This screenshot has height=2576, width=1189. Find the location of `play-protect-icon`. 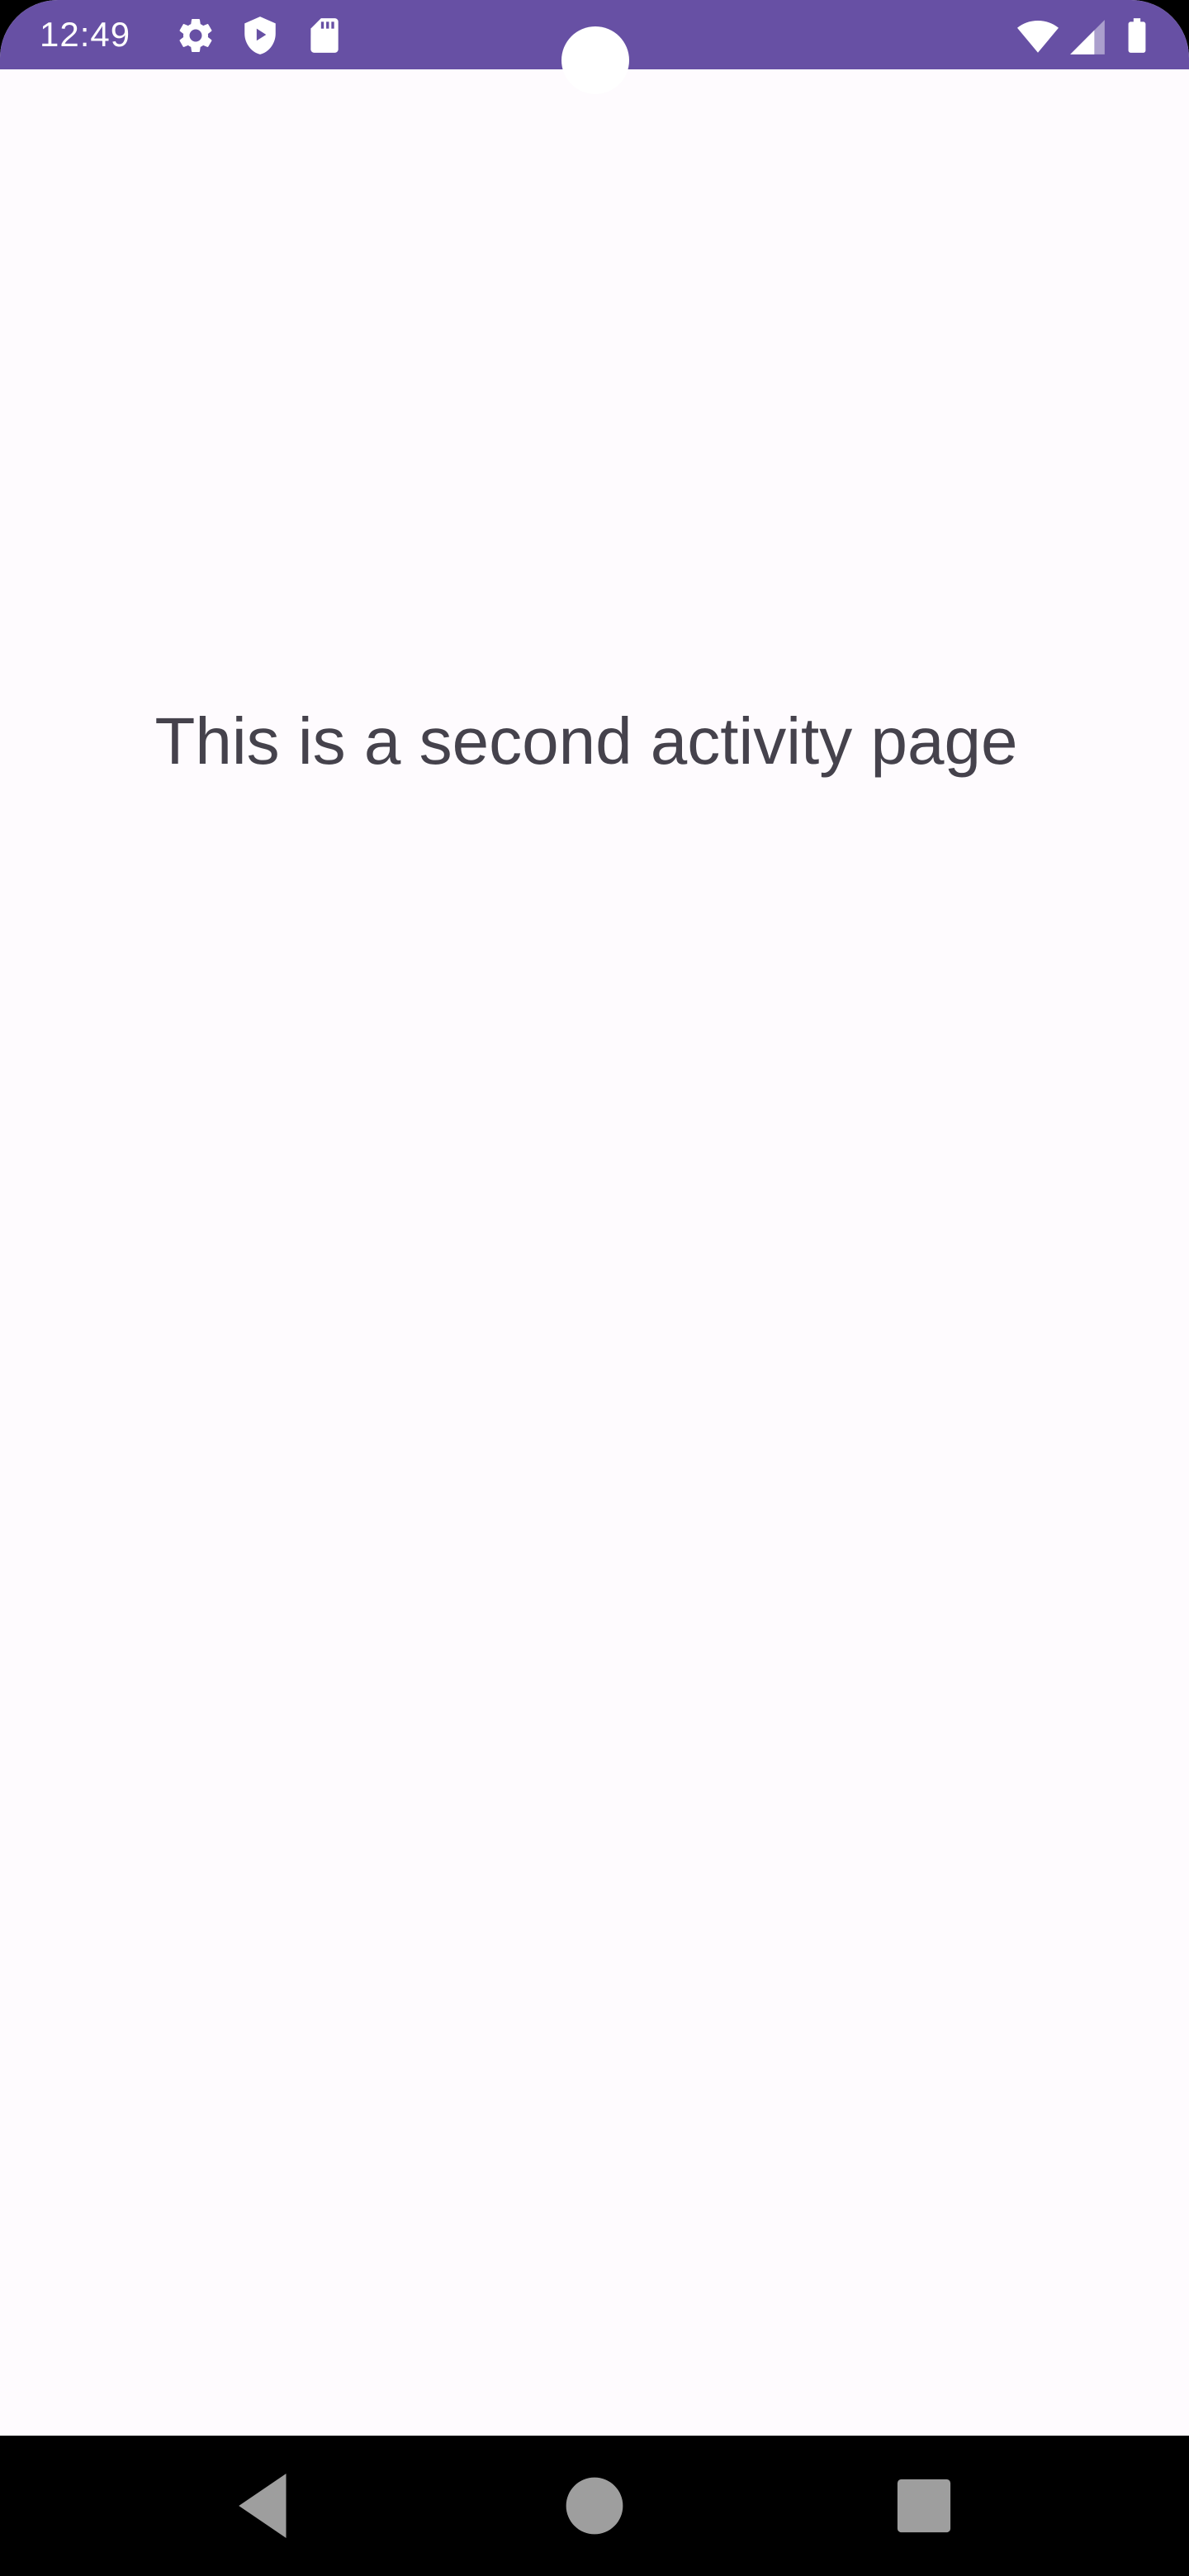

play-protect-icon is located at coordinates (260, 35).